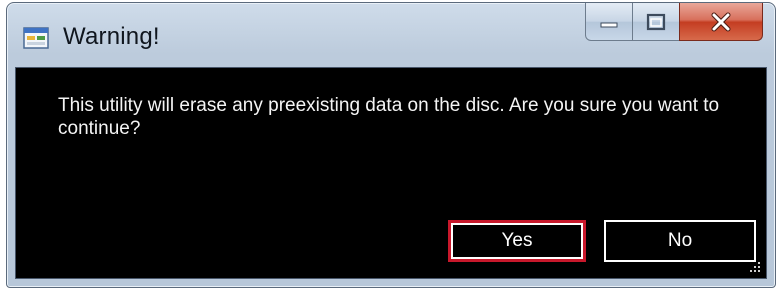 The image size is (782, 292). I want to click on yes-button: Yes, so click(517, 241).